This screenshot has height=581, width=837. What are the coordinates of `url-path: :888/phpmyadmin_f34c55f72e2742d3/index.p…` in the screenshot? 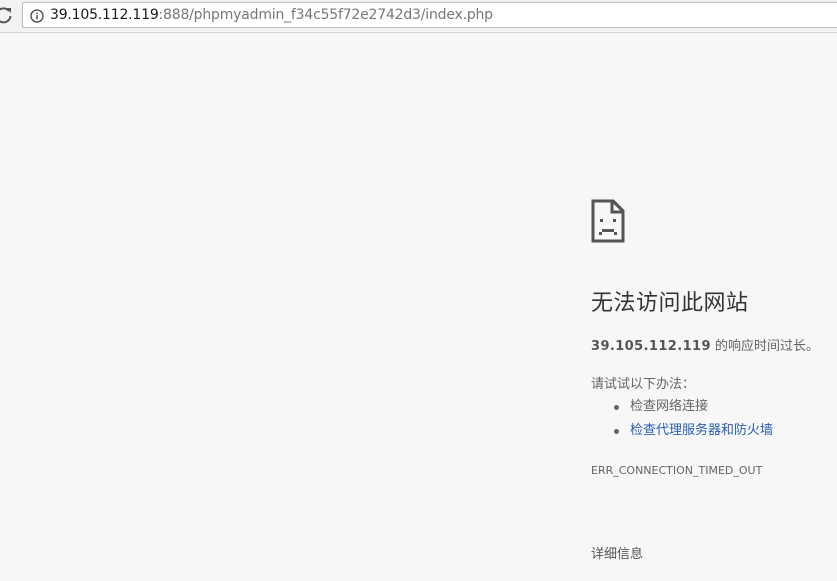 It's located at (326, 15).